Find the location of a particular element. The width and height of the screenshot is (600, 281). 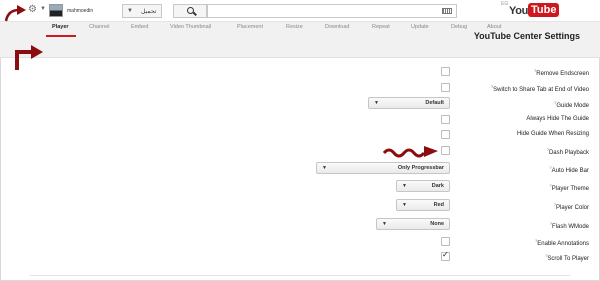

bent-arrow-icon is located at coordinates (29, 57).